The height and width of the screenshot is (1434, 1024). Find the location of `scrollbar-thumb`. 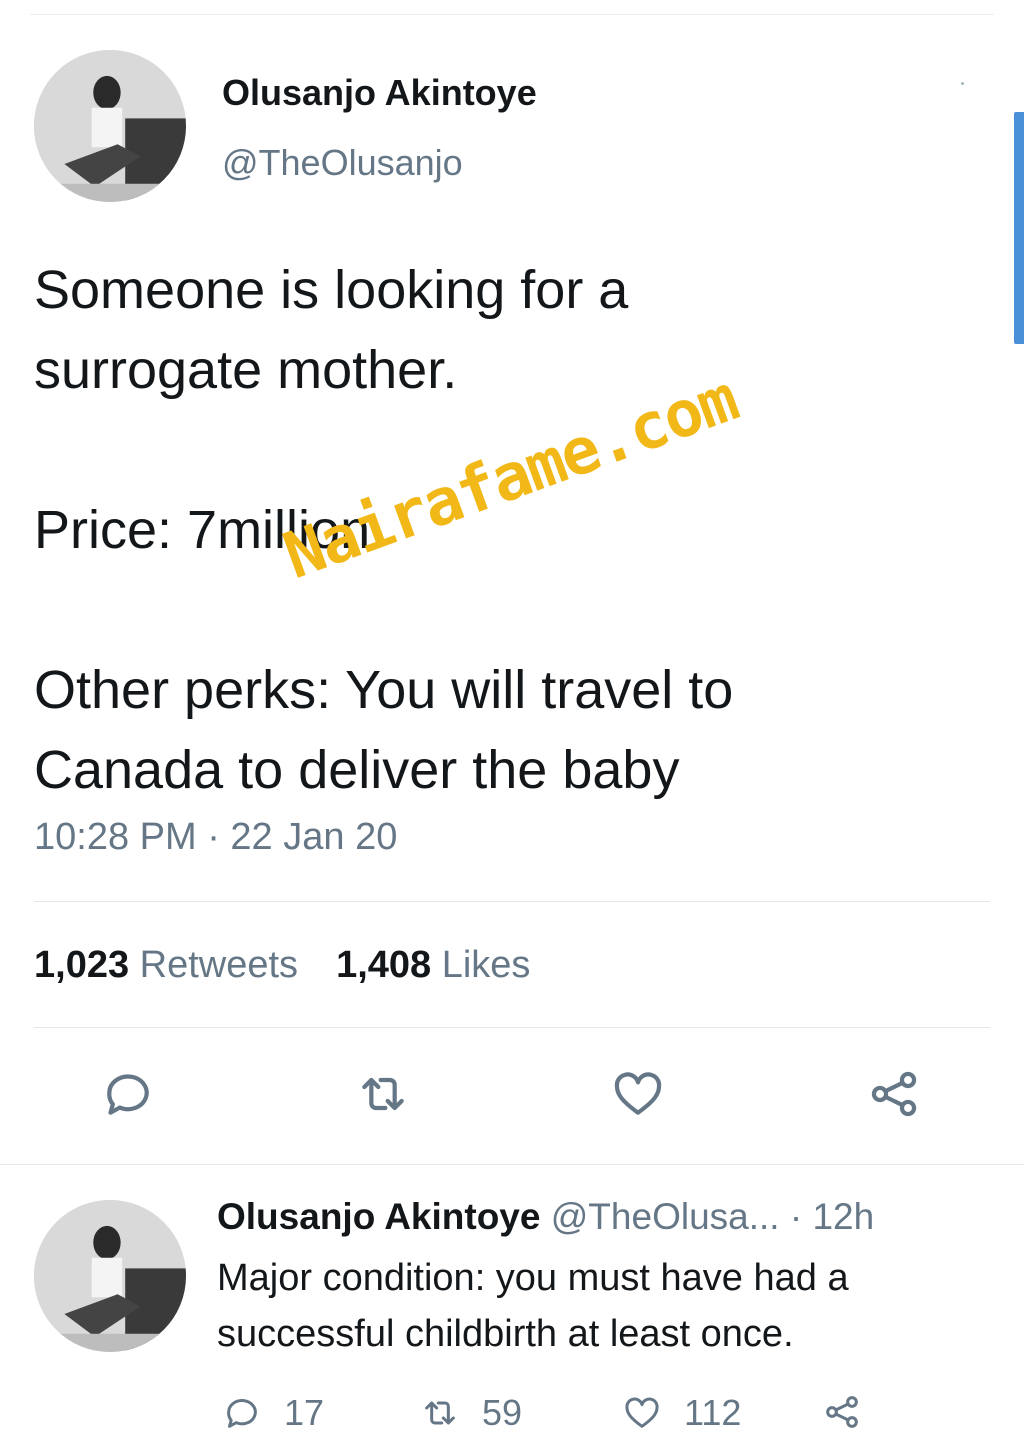

scrollbar-thumb is located at coordinates (1019, 228).